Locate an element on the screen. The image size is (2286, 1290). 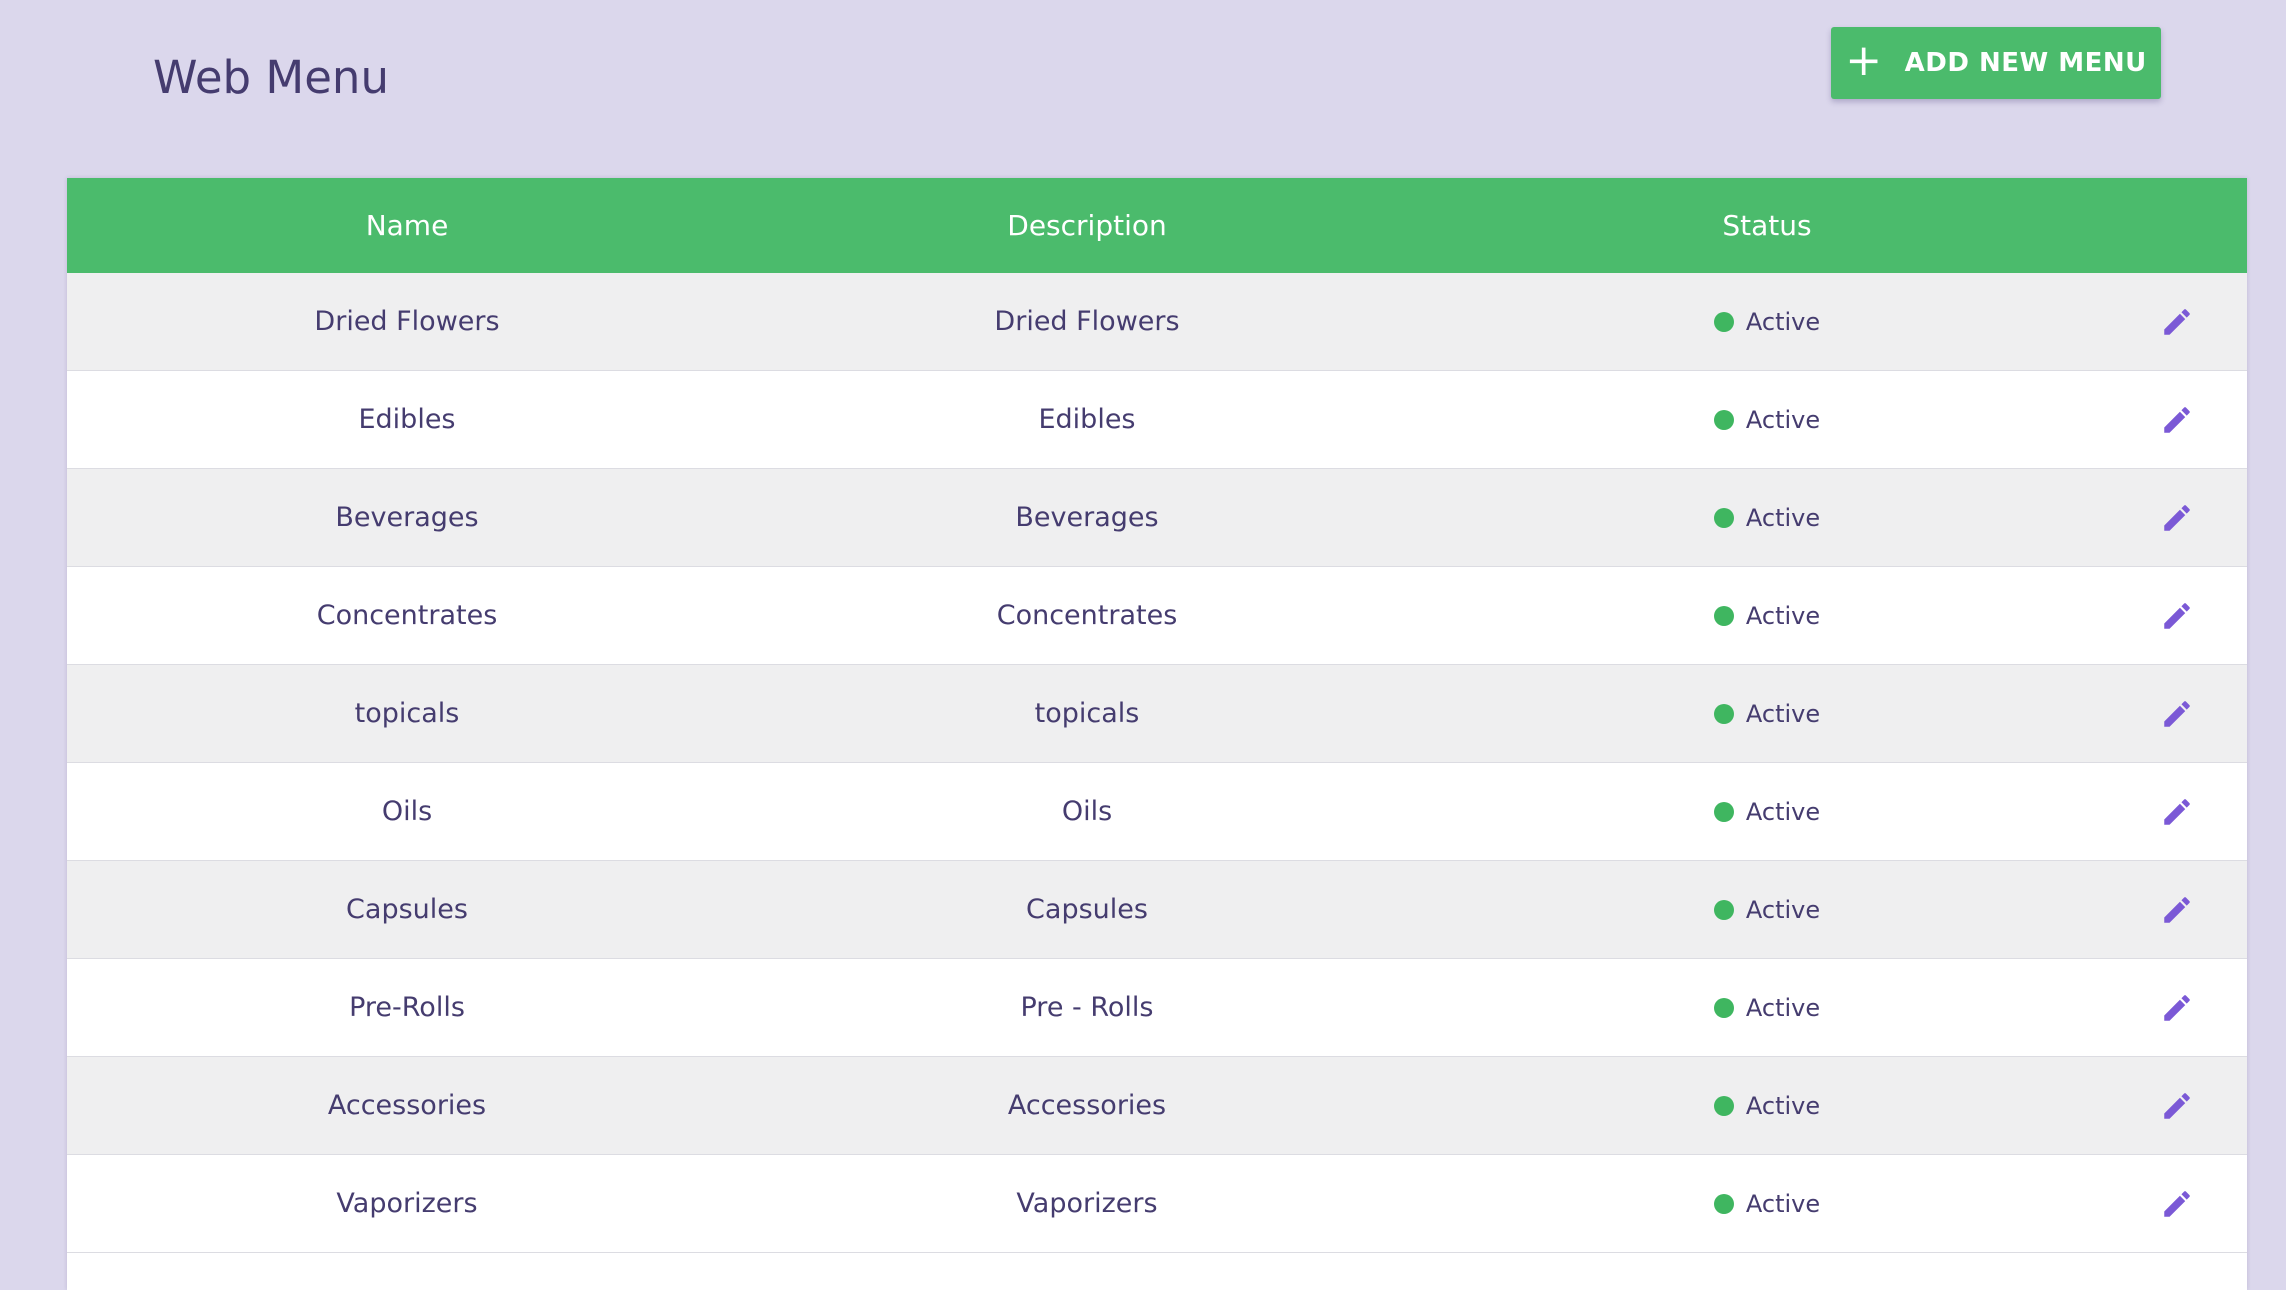
table-row: Pre-Rolls Pre - Rolls Active is located at coordinates (1157, 1008).